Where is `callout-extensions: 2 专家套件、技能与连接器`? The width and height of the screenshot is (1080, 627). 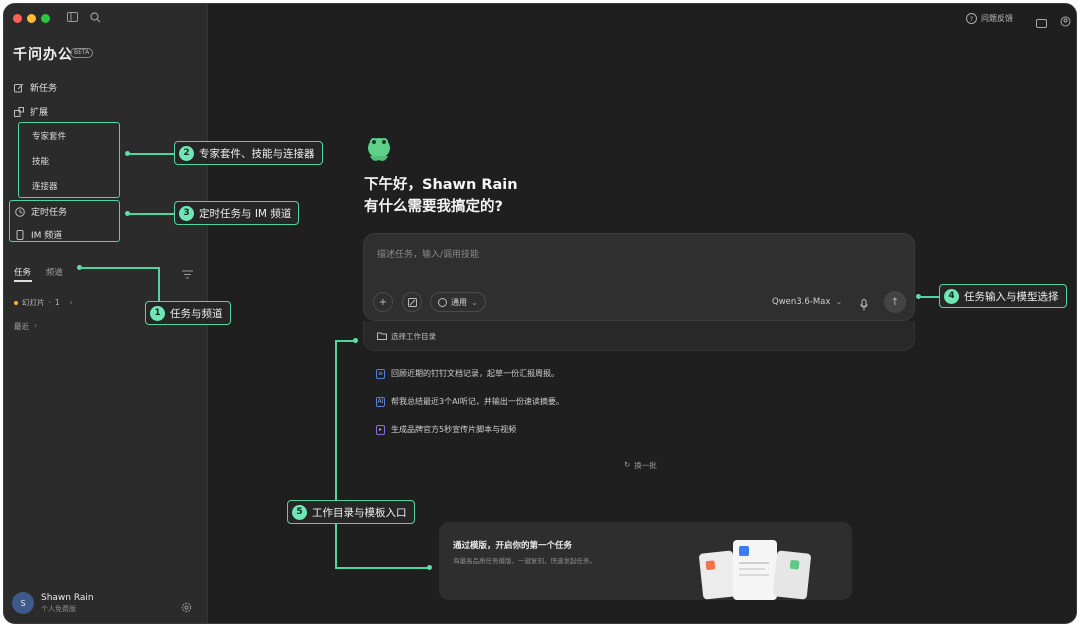
callout-extensions: 2 专家套件、技能与连接器 is located at coordinates (248, 153).